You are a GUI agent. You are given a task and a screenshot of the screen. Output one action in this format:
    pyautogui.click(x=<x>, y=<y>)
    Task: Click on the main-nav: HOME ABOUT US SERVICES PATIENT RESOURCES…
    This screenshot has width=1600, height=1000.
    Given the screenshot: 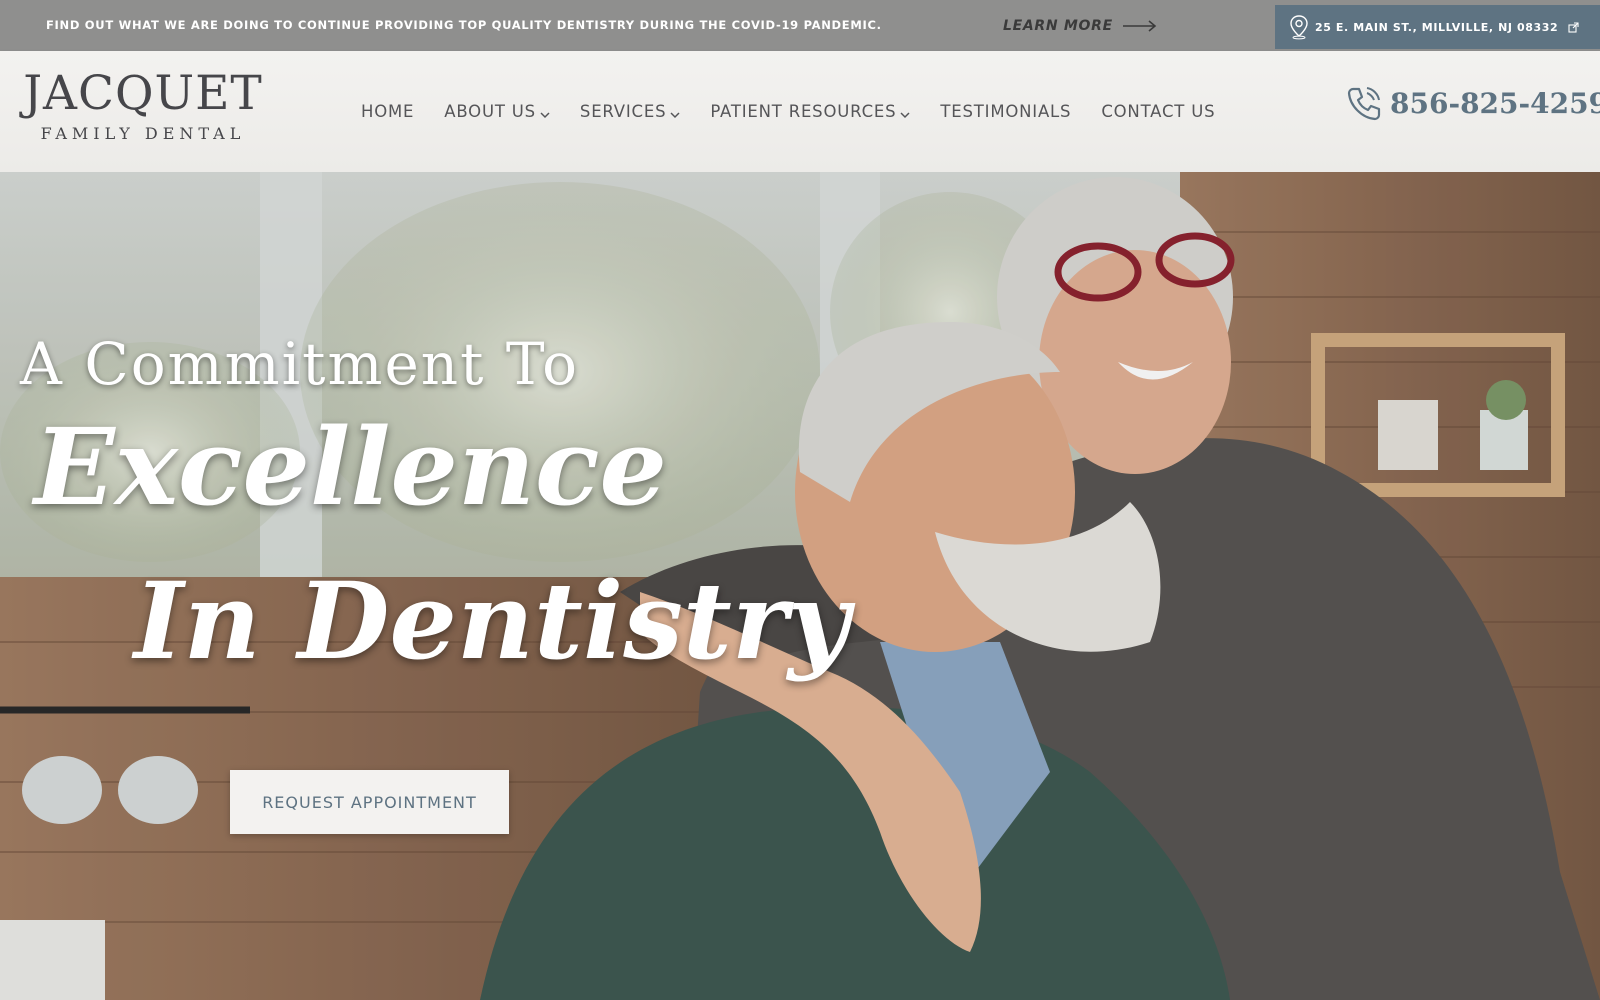 What is the action you would take?
    pyautogui.click(x=788, y=111)
    